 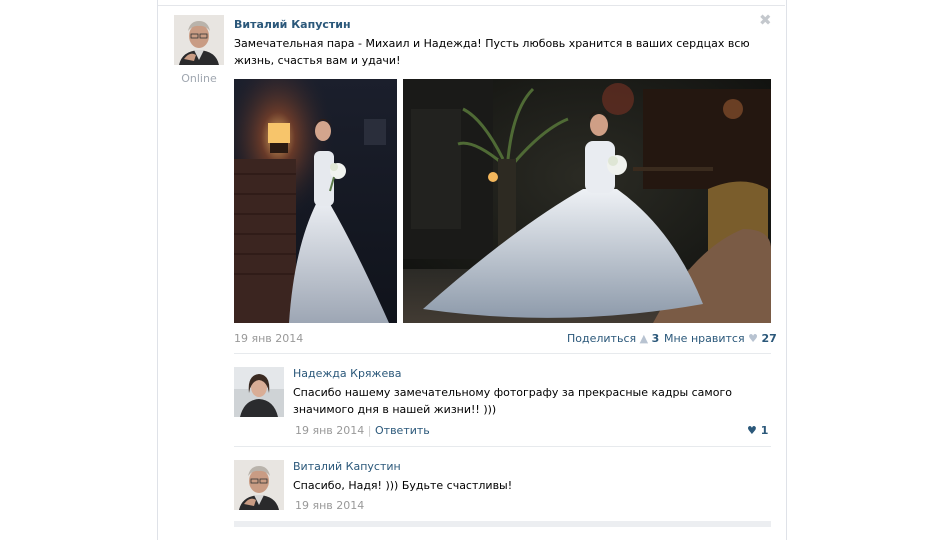 I want to click on post-author-link: Виталий Капустин, so click(x=292, y=24).